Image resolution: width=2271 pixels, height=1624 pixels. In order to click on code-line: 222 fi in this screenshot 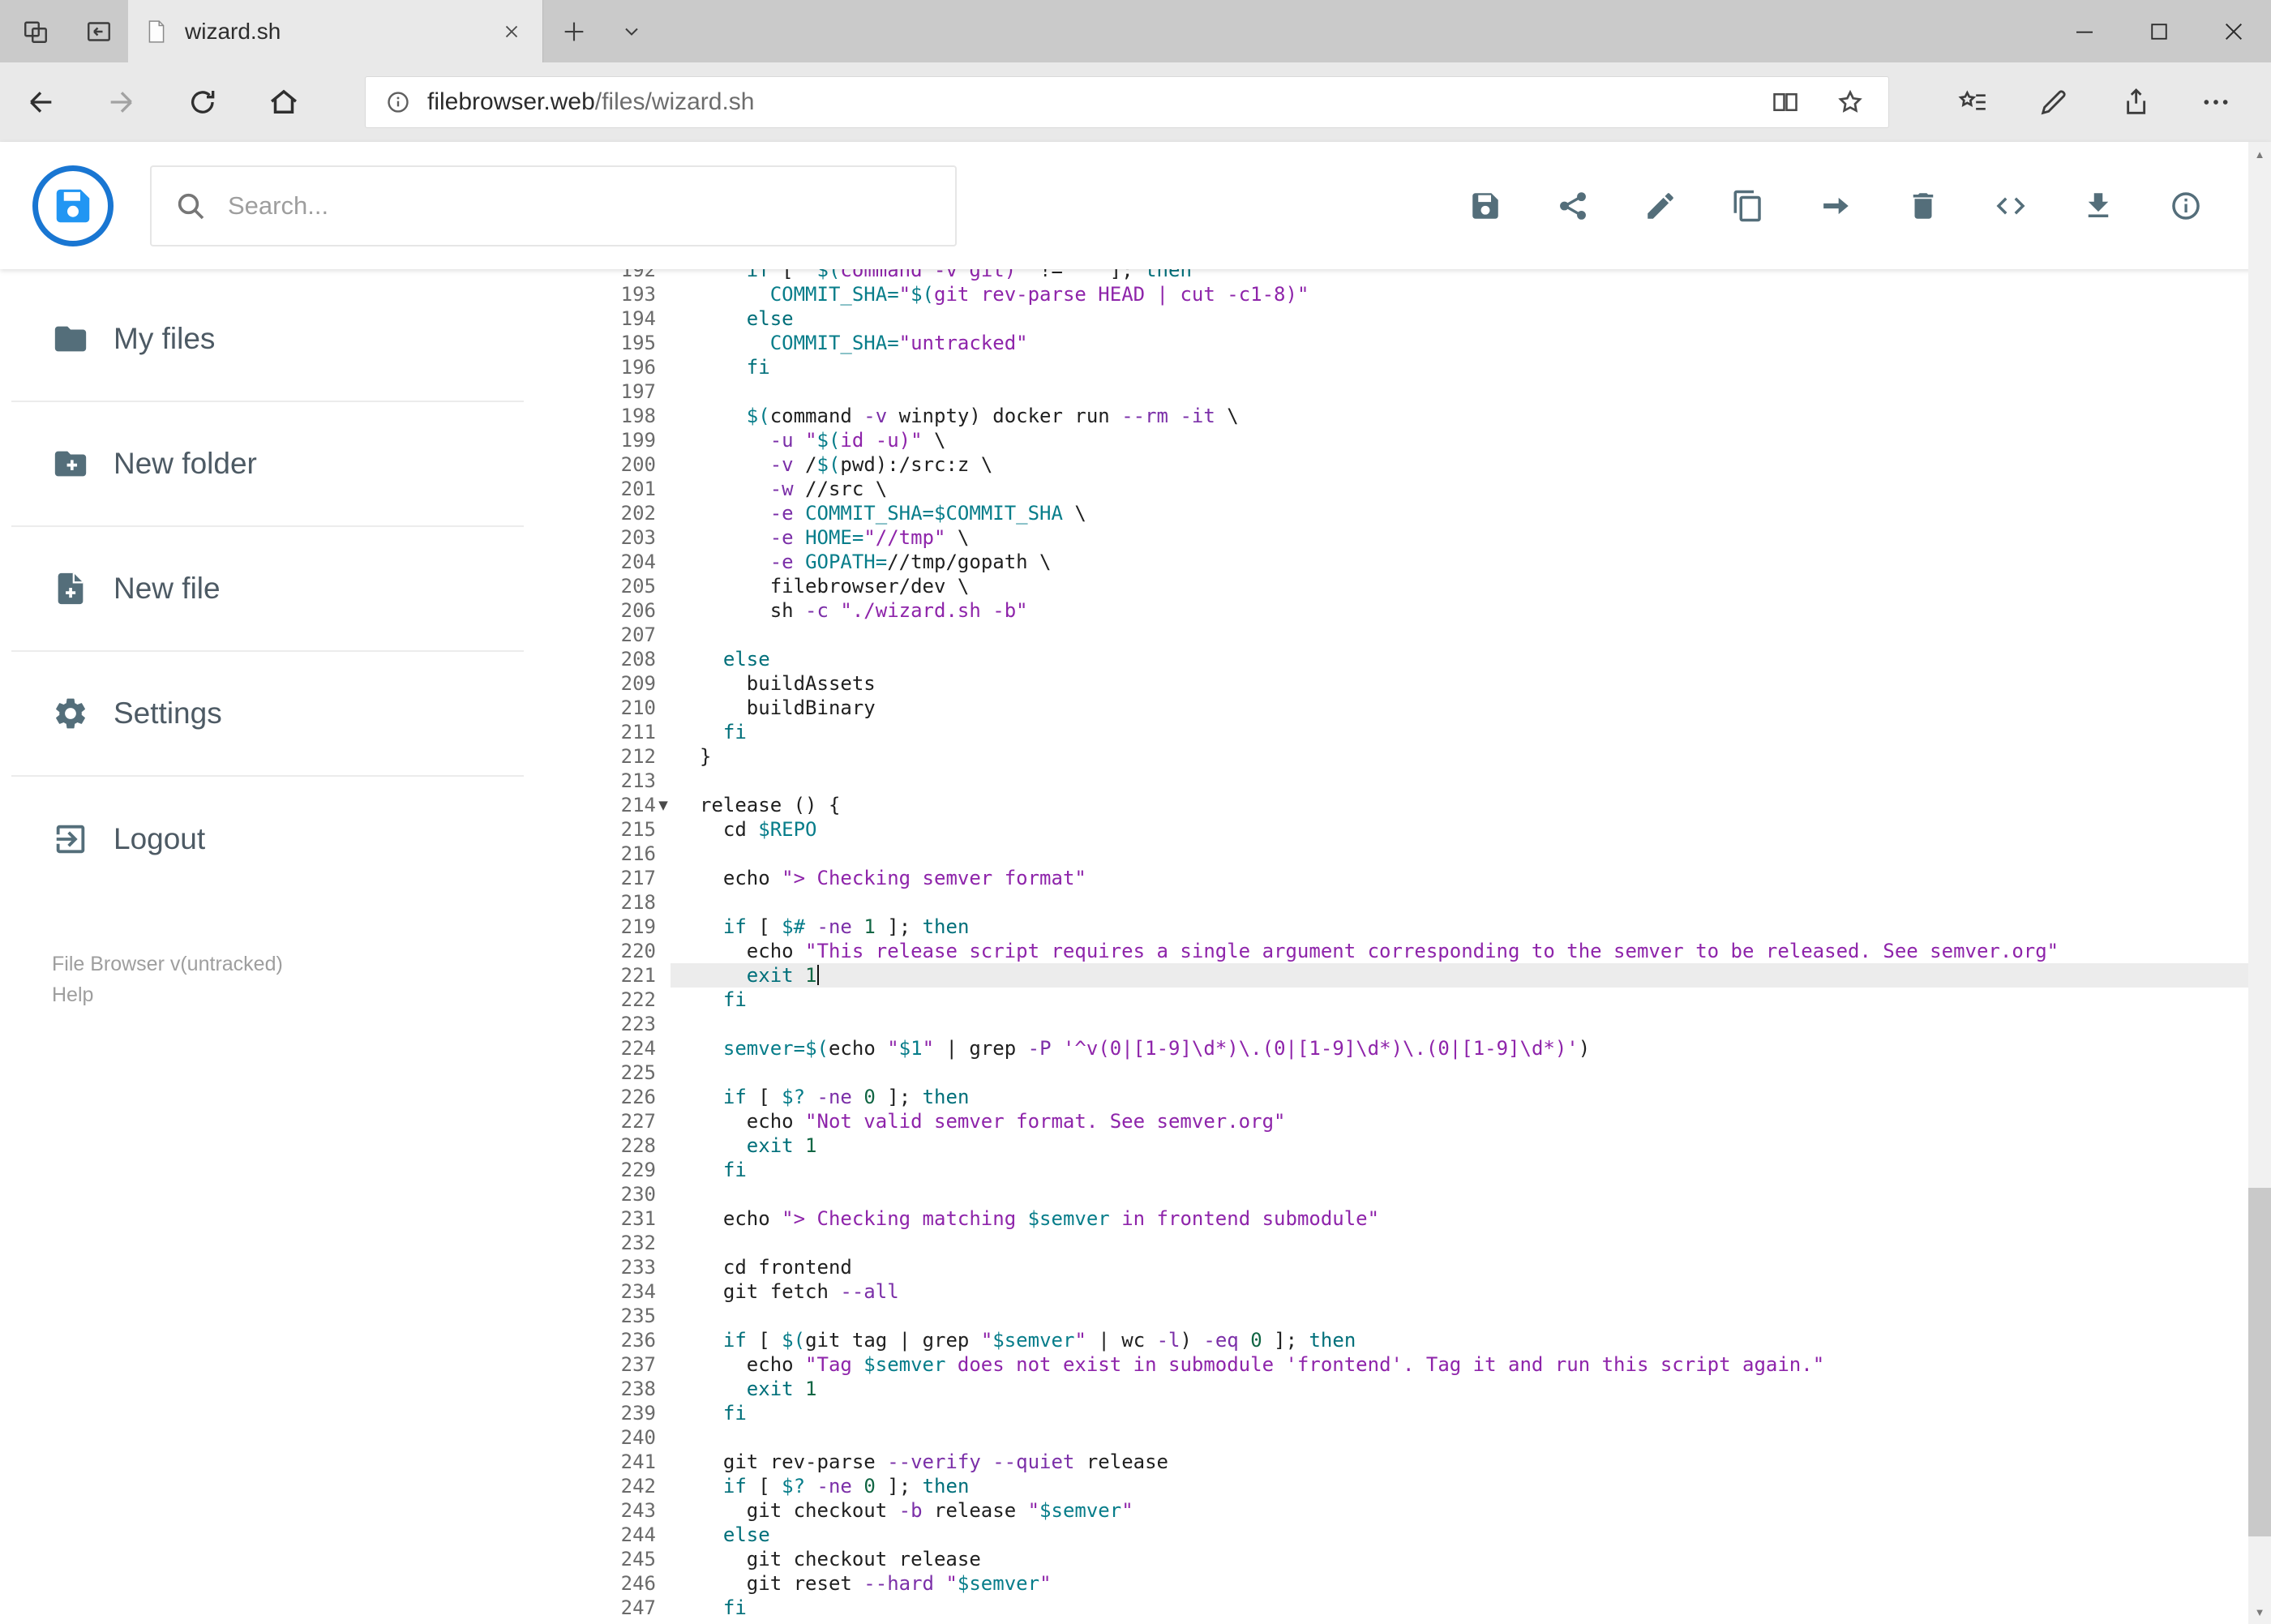, I will do `click(1426, 1000)`.